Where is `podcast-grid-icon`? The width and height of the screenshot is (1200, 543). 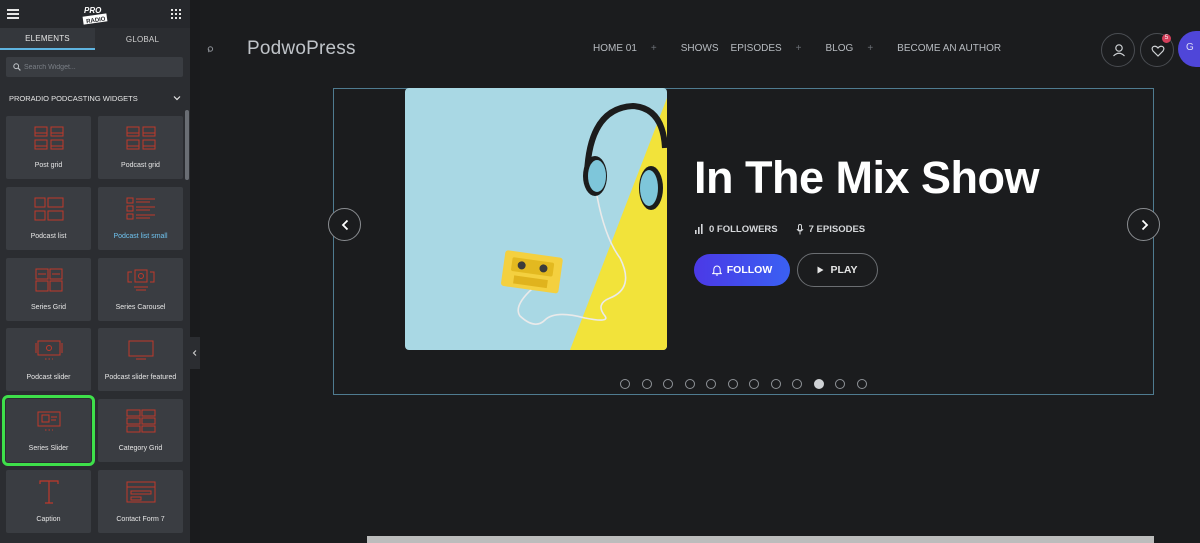 podcast-grid-icon is located at coordinates (141, 138).